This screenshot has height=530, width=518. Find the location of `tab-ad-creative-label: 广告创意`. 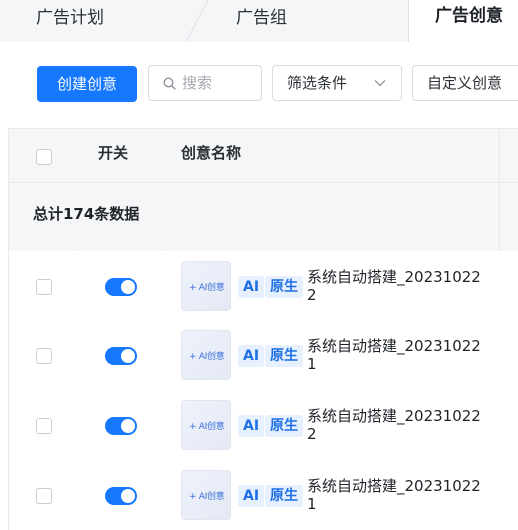

tab-ad-creative-label: 广告创意 is located at coordinates (469, 16).